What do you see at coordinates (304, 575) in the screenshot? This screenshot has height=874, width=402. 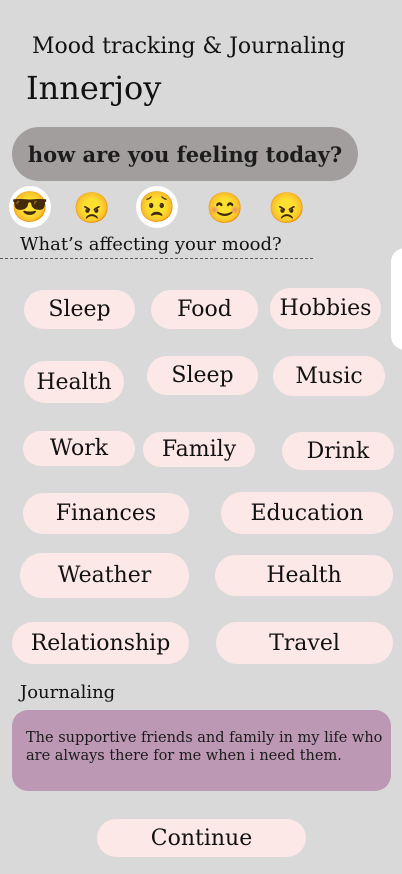 I see `chip-health-2: Health` at bounding box center [304, 575].